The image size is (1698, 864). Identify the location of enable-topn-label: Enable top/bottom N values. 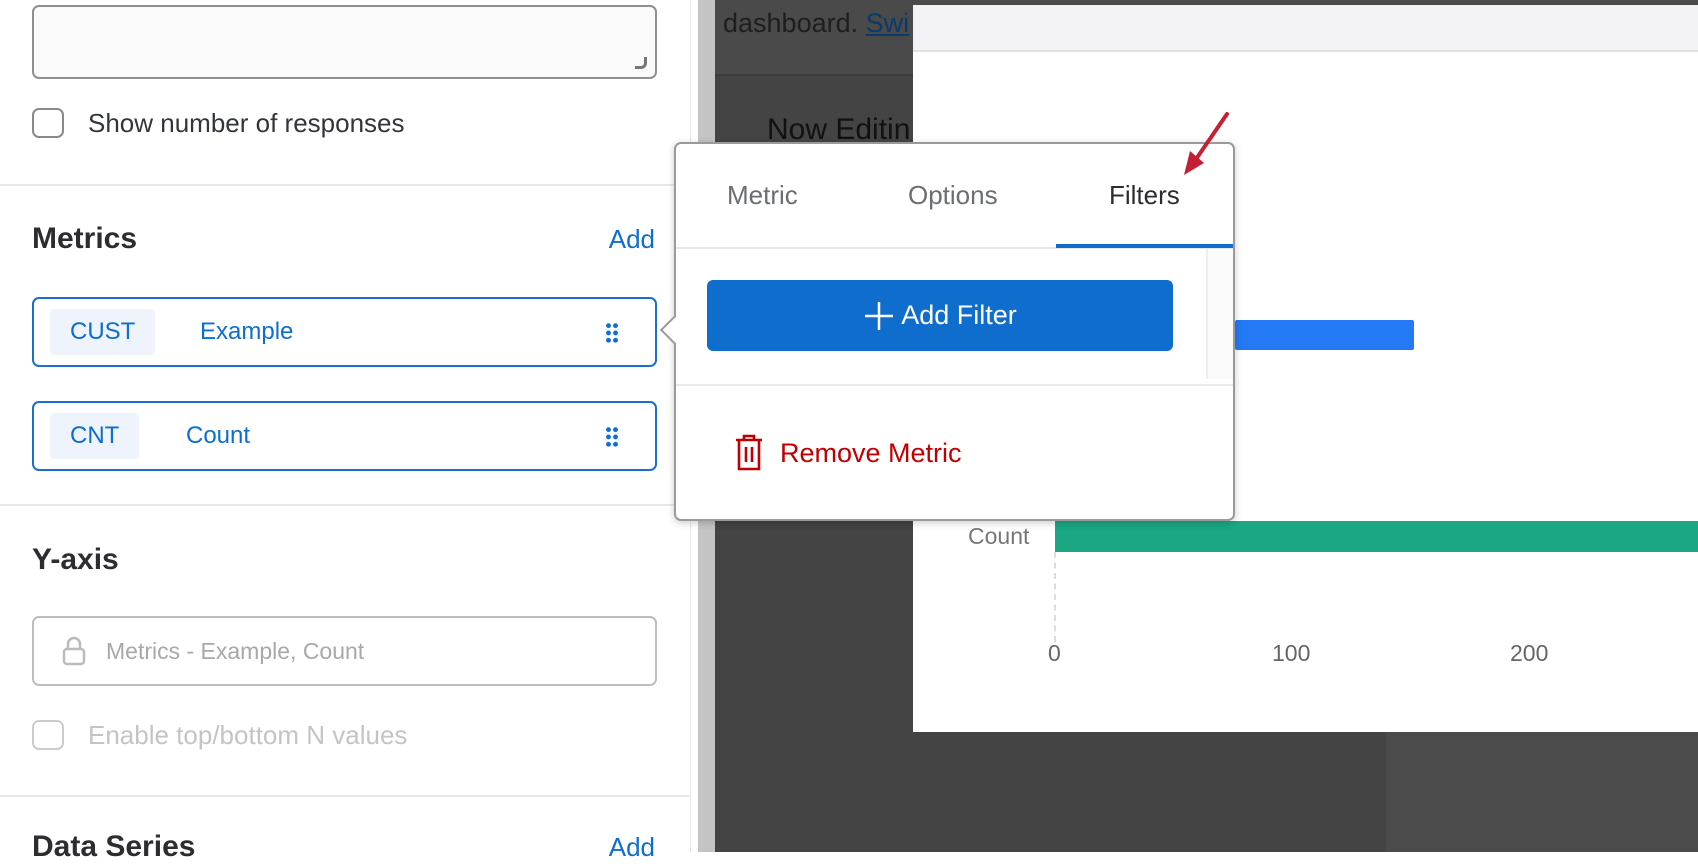
(248, 735).